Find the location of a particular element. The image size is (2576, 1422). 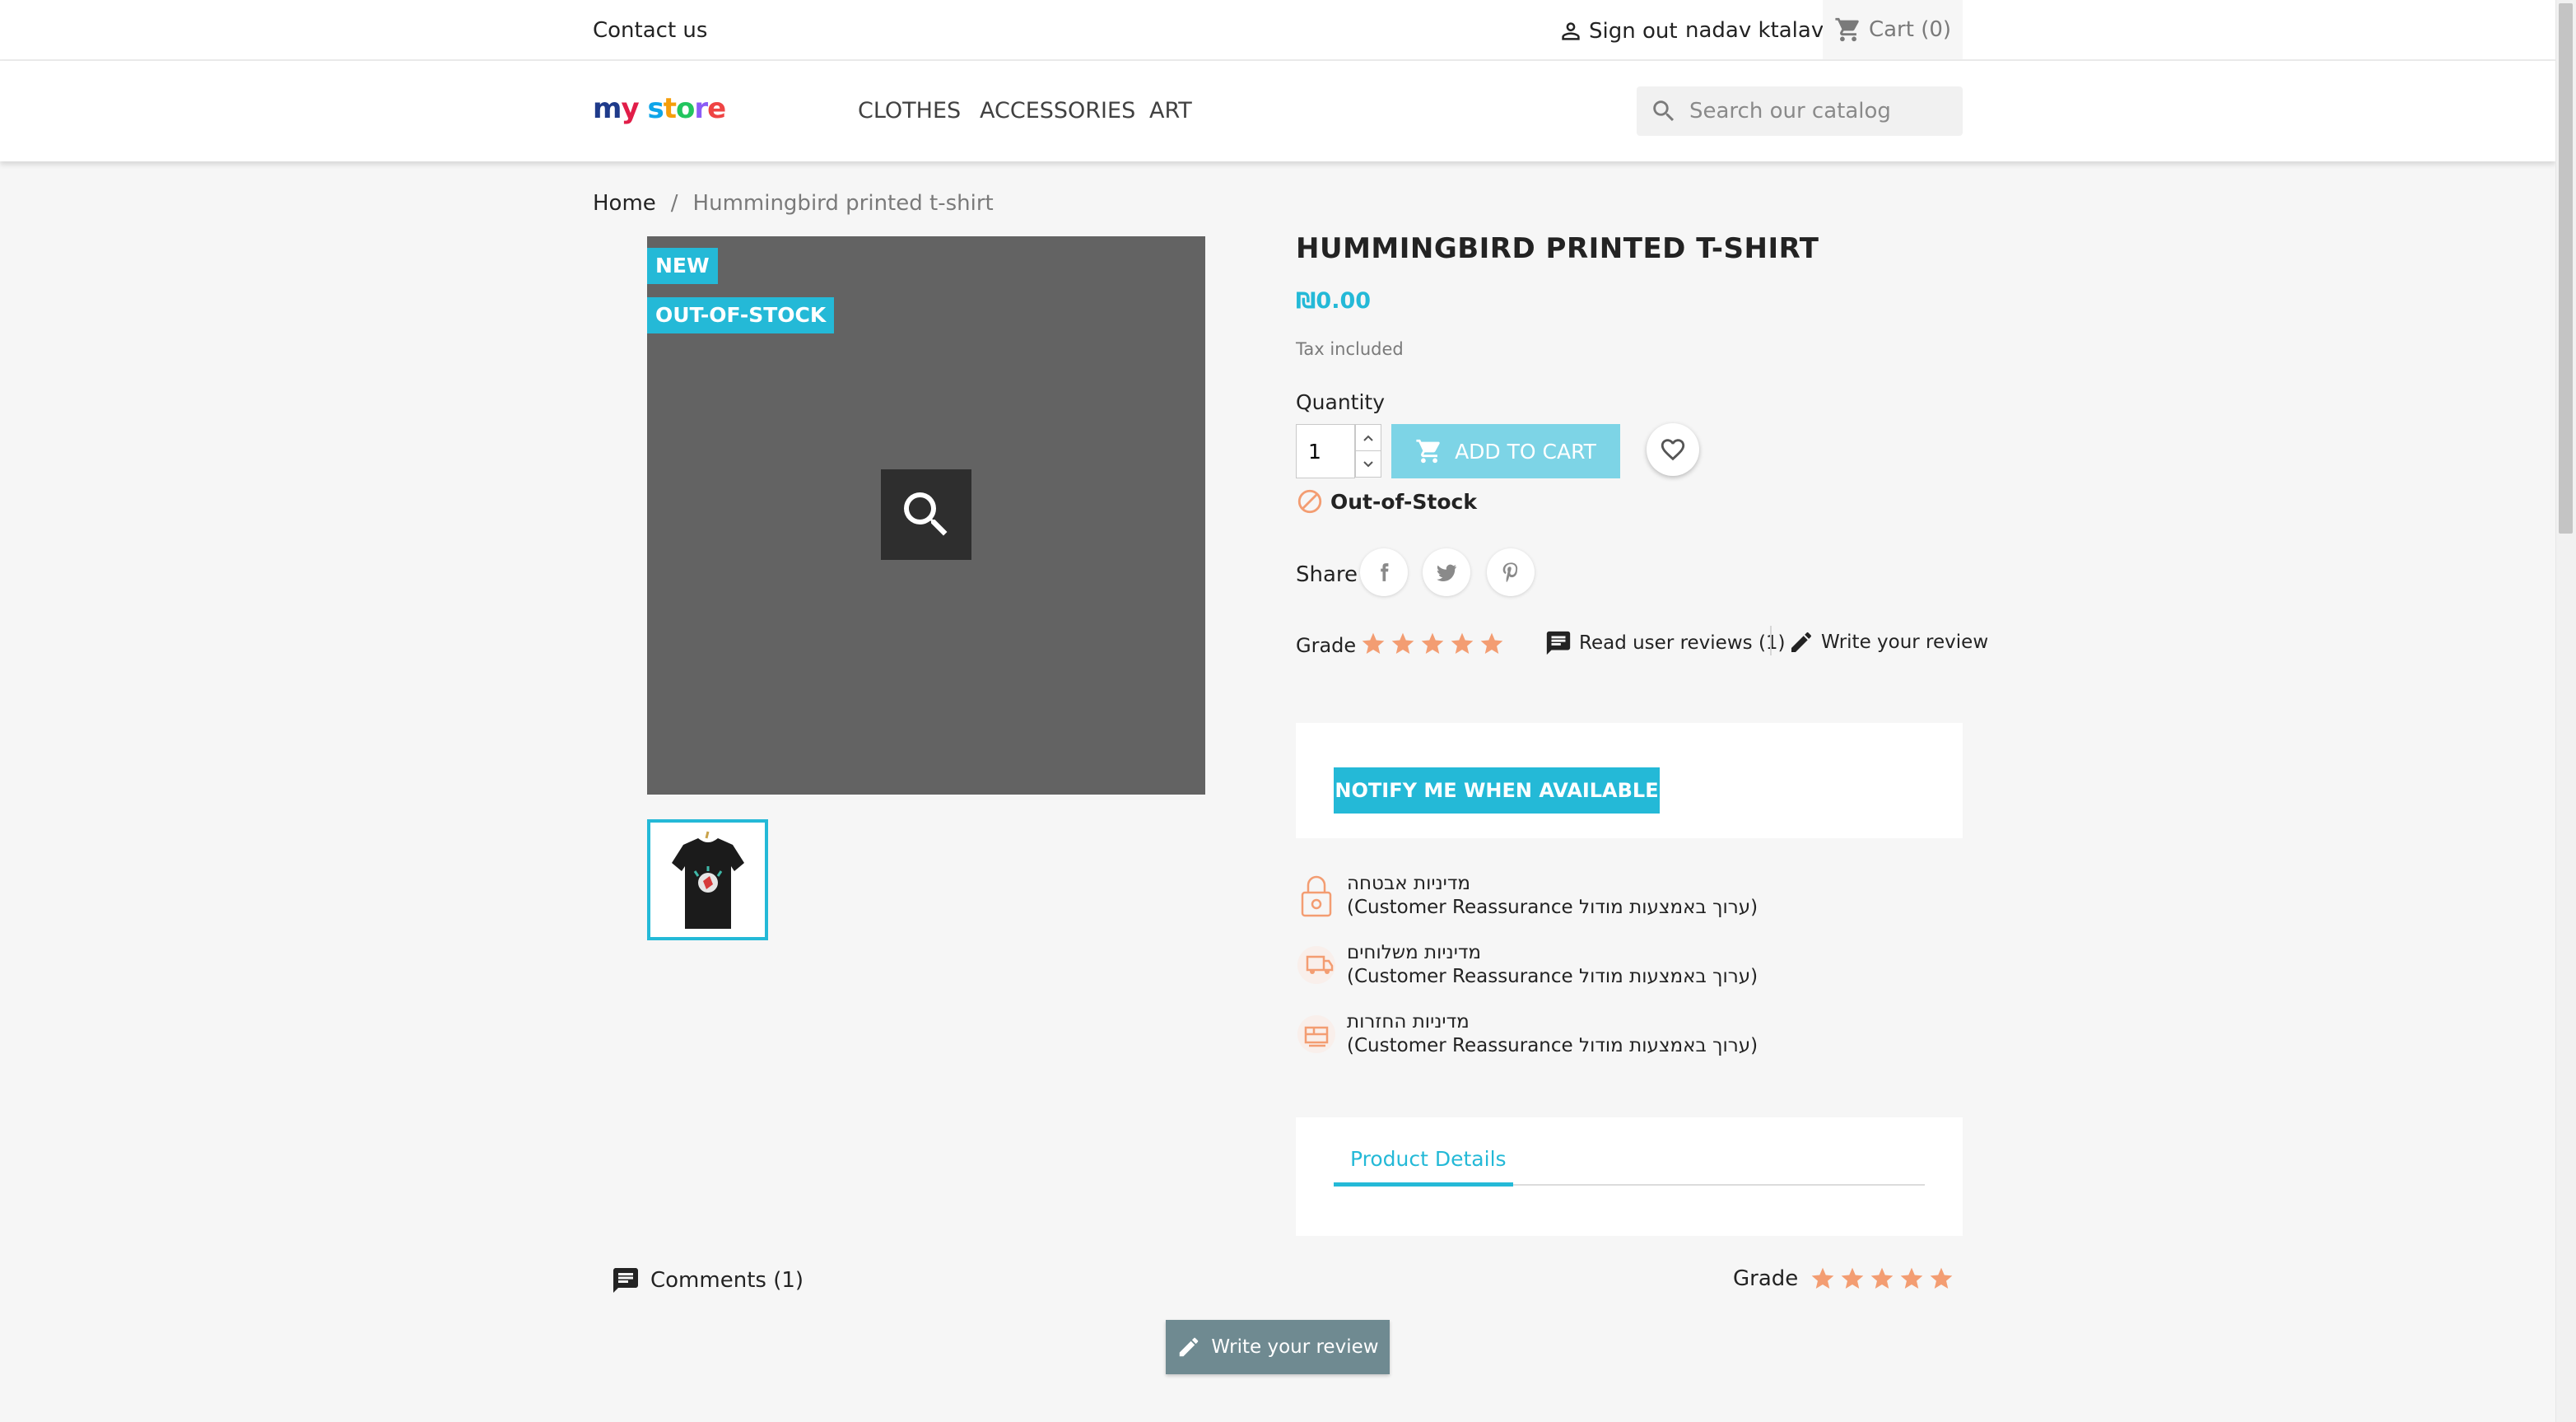

read-reviews-label: Read user reviews (1) is located at coordinates (1682, 643).